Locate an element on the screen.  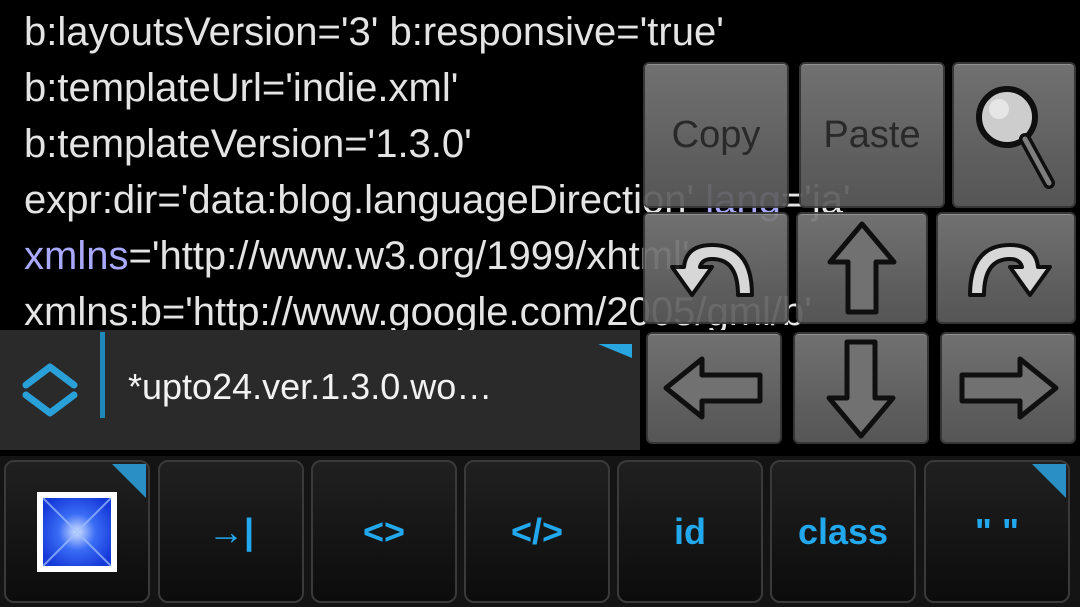
code-line-3: b:templateVersion='1.3.0' is located at coordinates (248, 144).